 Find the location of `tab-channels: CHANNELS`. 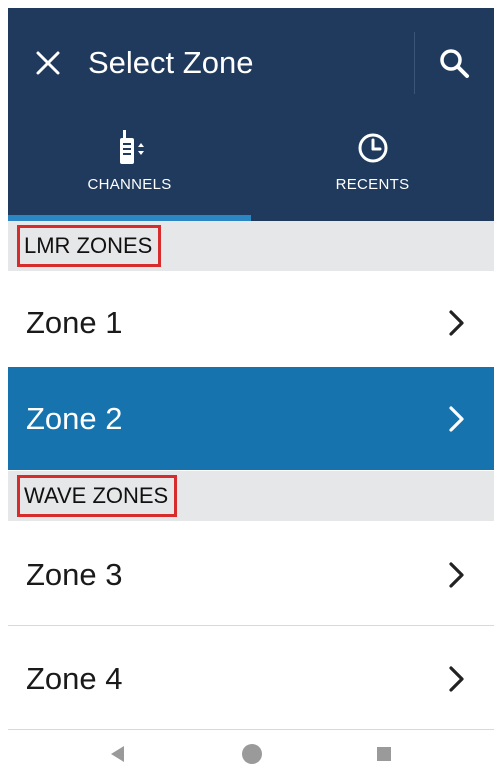

tab-channels: CHANNELS is located at coordinates (129, 170).